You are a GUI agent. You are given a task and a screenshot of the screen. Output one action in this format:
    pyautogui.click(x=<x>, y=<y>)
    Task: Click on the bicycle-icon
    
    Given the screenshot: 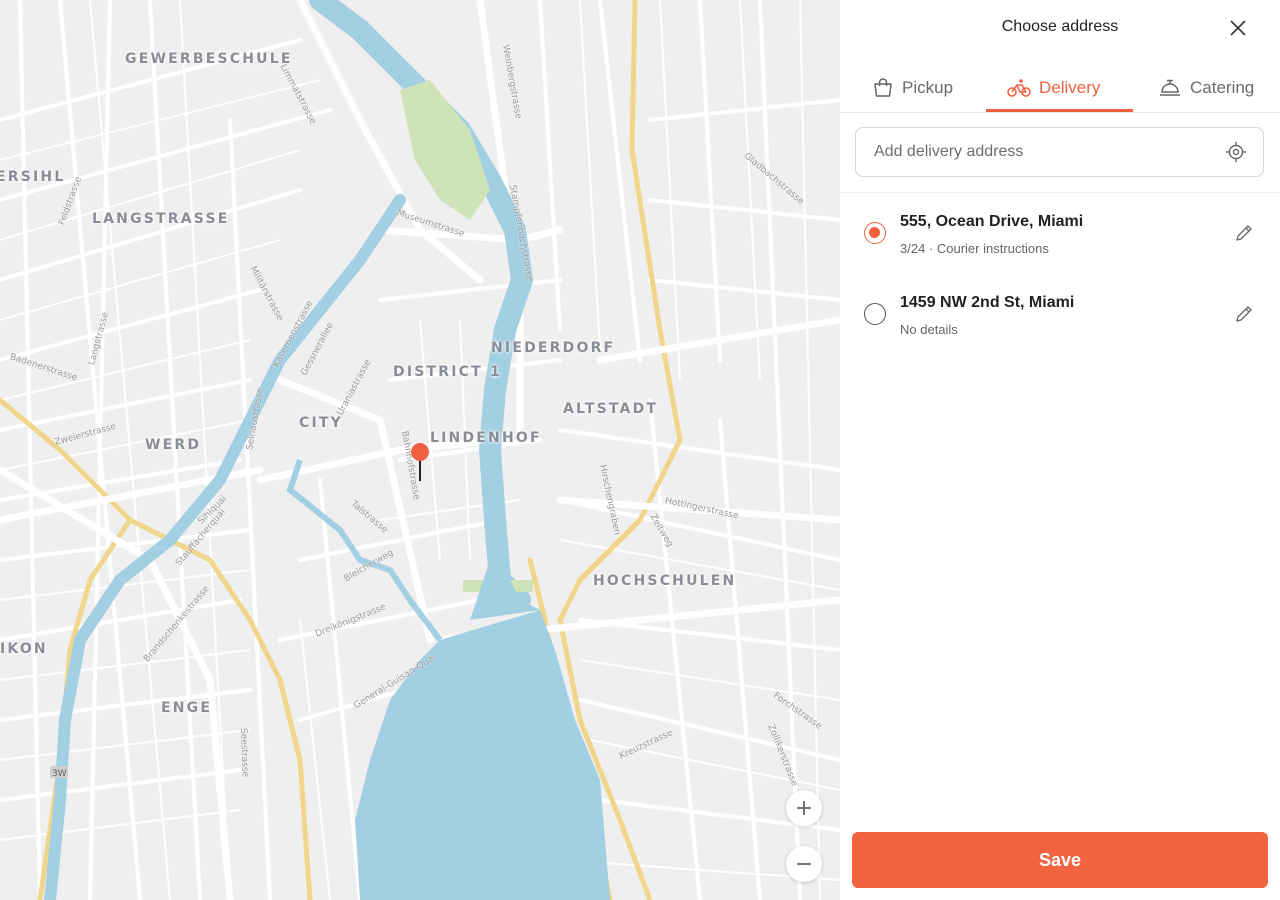 What is the action you would take?
    pyautogui.click(x=1019, y=87)
    